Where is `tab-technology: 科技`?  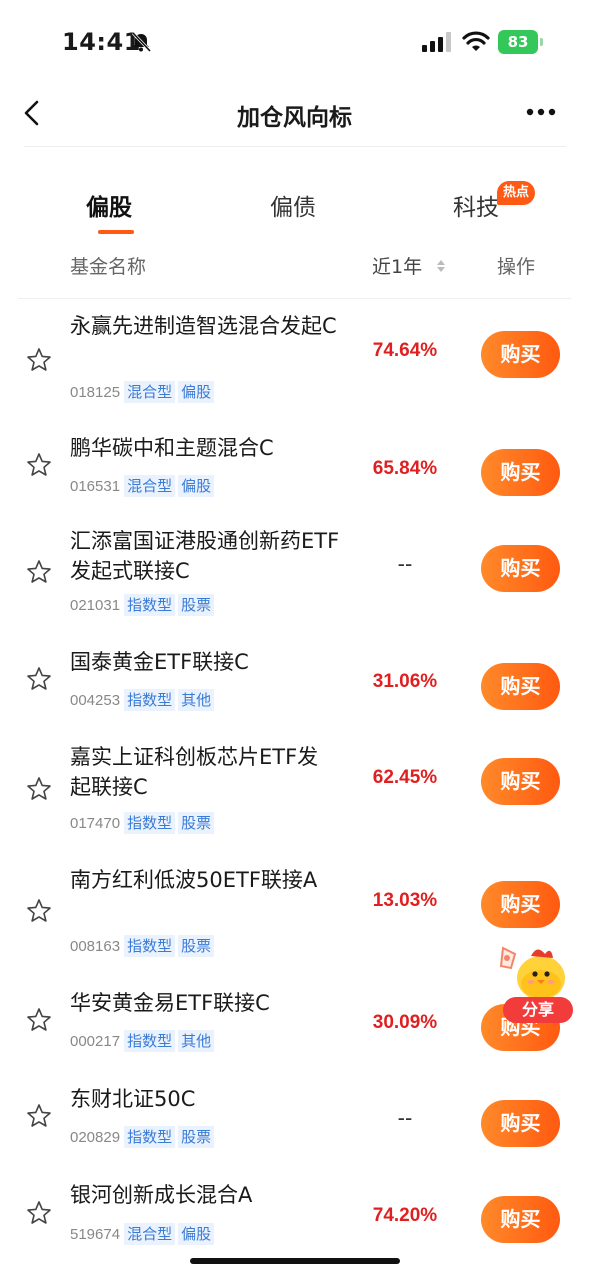
tab-technology: 科技 is located at coordinates (476, 205).